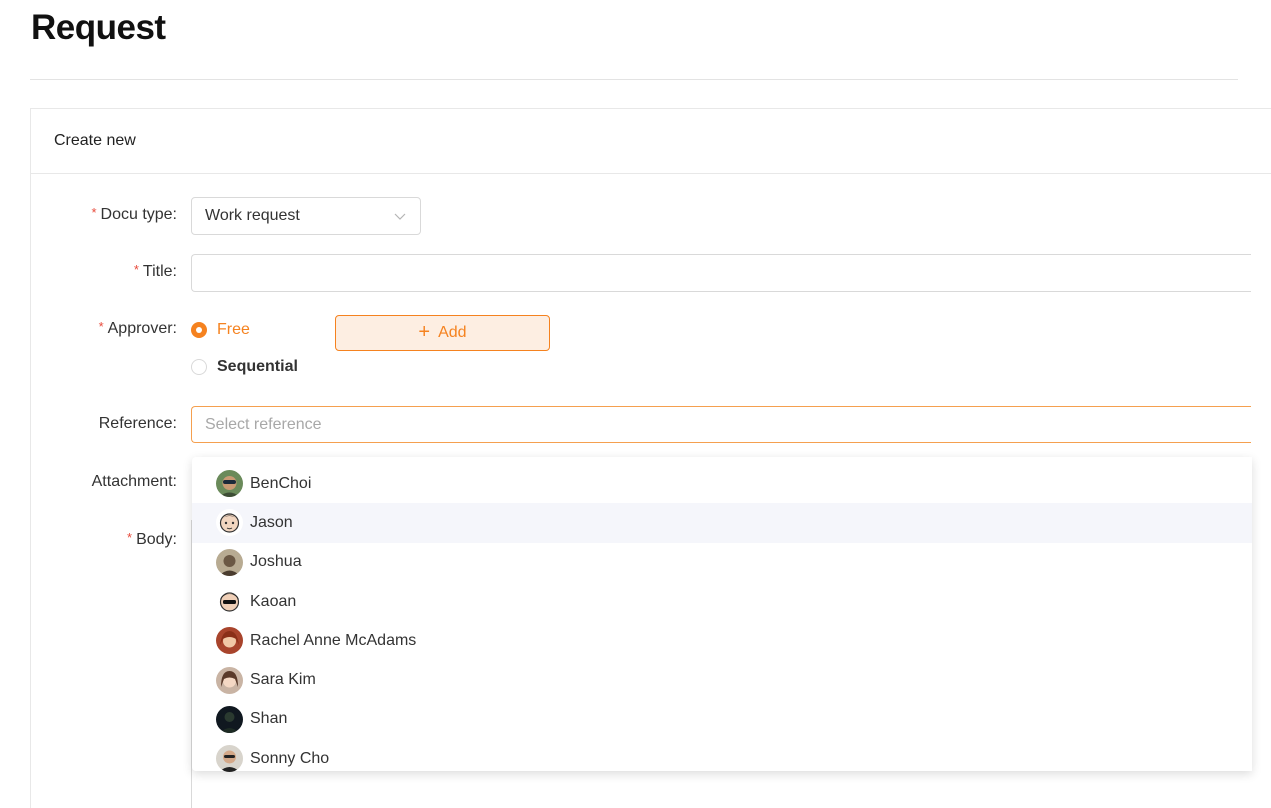  I want to click on approver-radio-sequential: Sequential, so click(244, 367).